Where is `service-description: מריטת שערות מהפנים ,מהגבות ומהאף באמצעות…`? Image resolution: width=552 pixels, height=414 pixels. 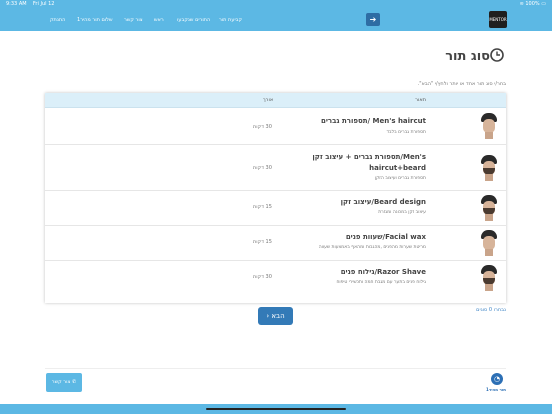 service-description: מריטת שערות מהפנים ,מהגבות ומהאף באמצעות… is located at coordinates (372, 247).